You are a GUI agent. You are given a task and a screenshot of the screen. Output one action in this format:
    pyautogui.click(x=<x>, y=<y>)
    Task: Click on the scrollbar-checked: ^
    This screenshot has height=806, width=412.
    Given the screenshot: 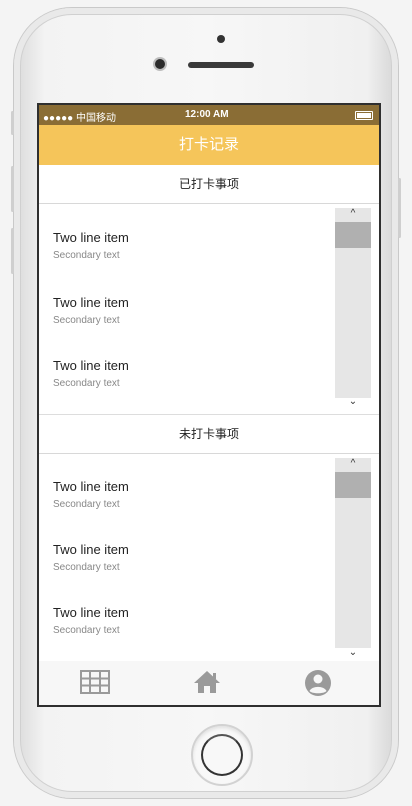 What is the action you would take?
    pyautogui.click(x=353, y=303)
    